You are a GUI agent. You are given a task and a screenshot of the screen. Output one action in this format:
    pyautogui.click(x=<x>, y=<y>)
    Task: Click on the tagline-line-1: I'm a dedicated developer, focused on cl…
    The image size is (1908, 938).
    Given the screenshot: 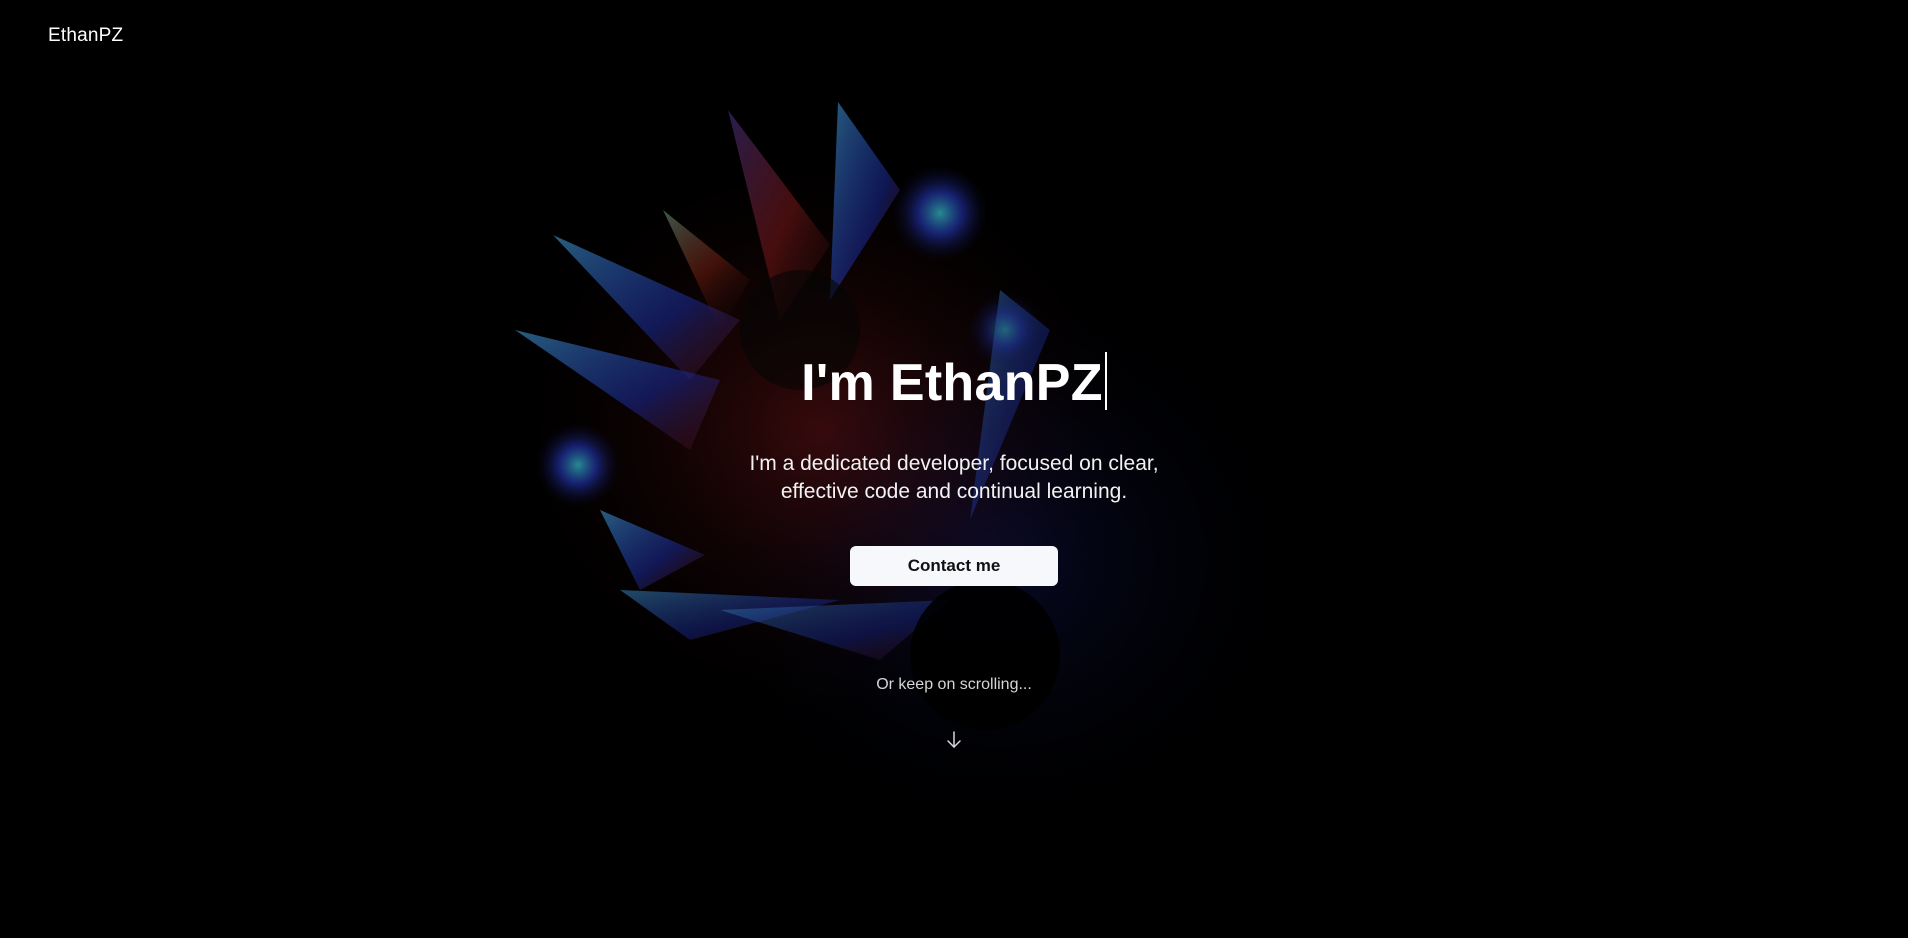 What is the action you would take?
    pyautogui.click(x=954, y=463)
    